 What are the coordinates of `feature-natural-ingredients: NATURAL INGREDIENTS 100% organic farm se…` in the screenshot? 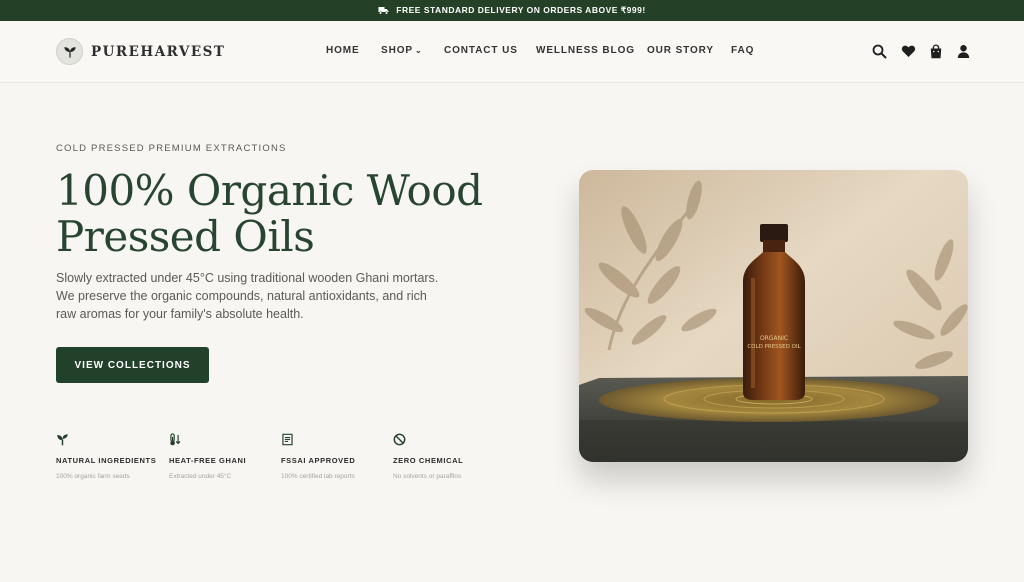 It's located at (108, 457).